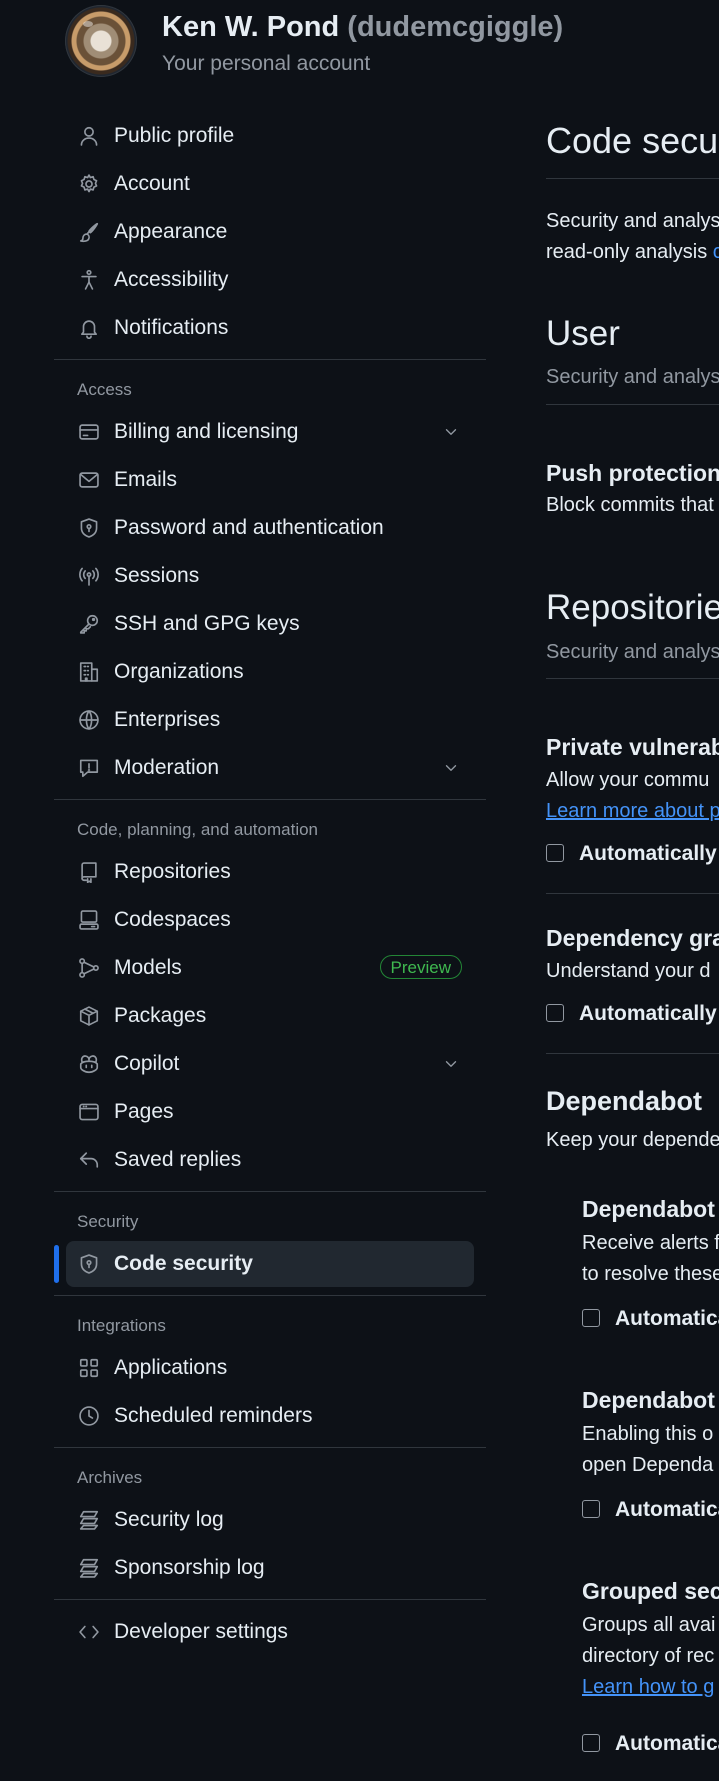 This screenshot has height=1781, width=719. I want to click on sidebar-item-enterprises: Enterprises, so click(270, 720).